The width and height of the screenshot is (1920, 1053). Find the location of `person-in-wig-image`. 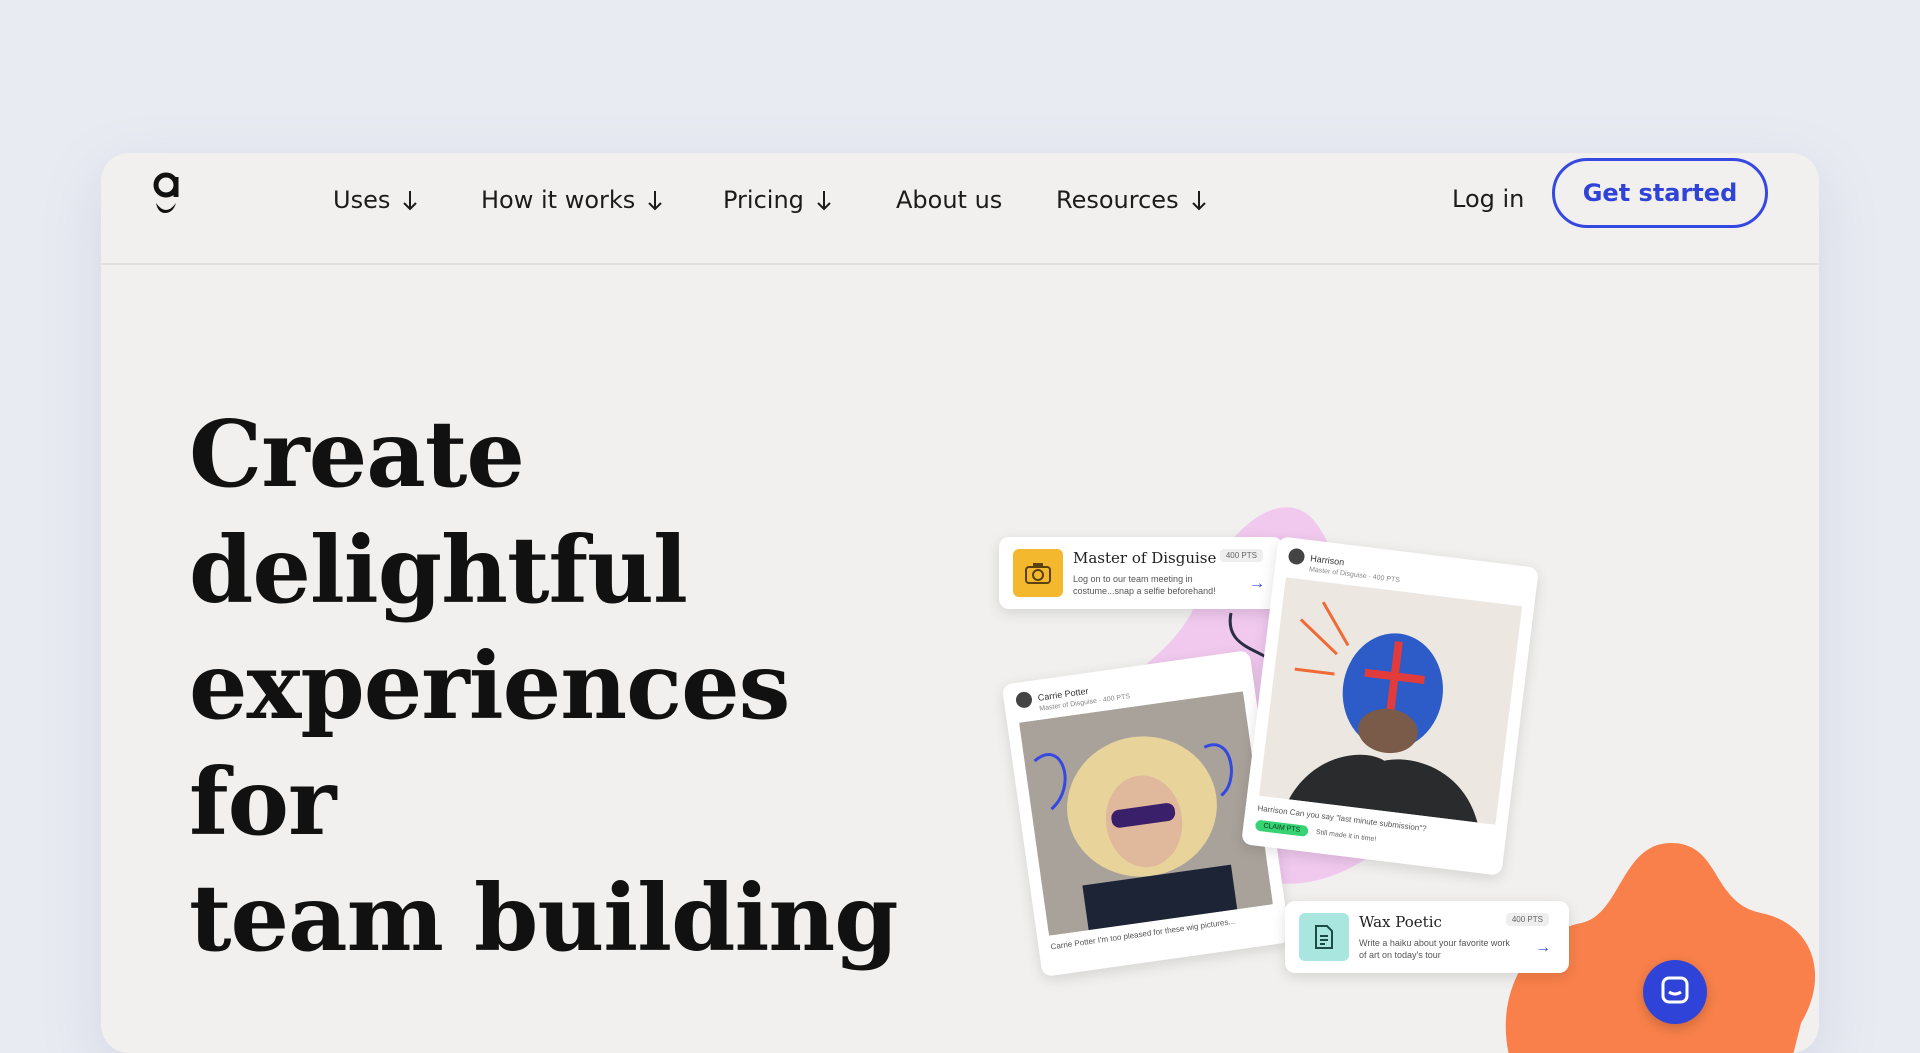

person-in-wig-image is located at coordinates (1146, 813).